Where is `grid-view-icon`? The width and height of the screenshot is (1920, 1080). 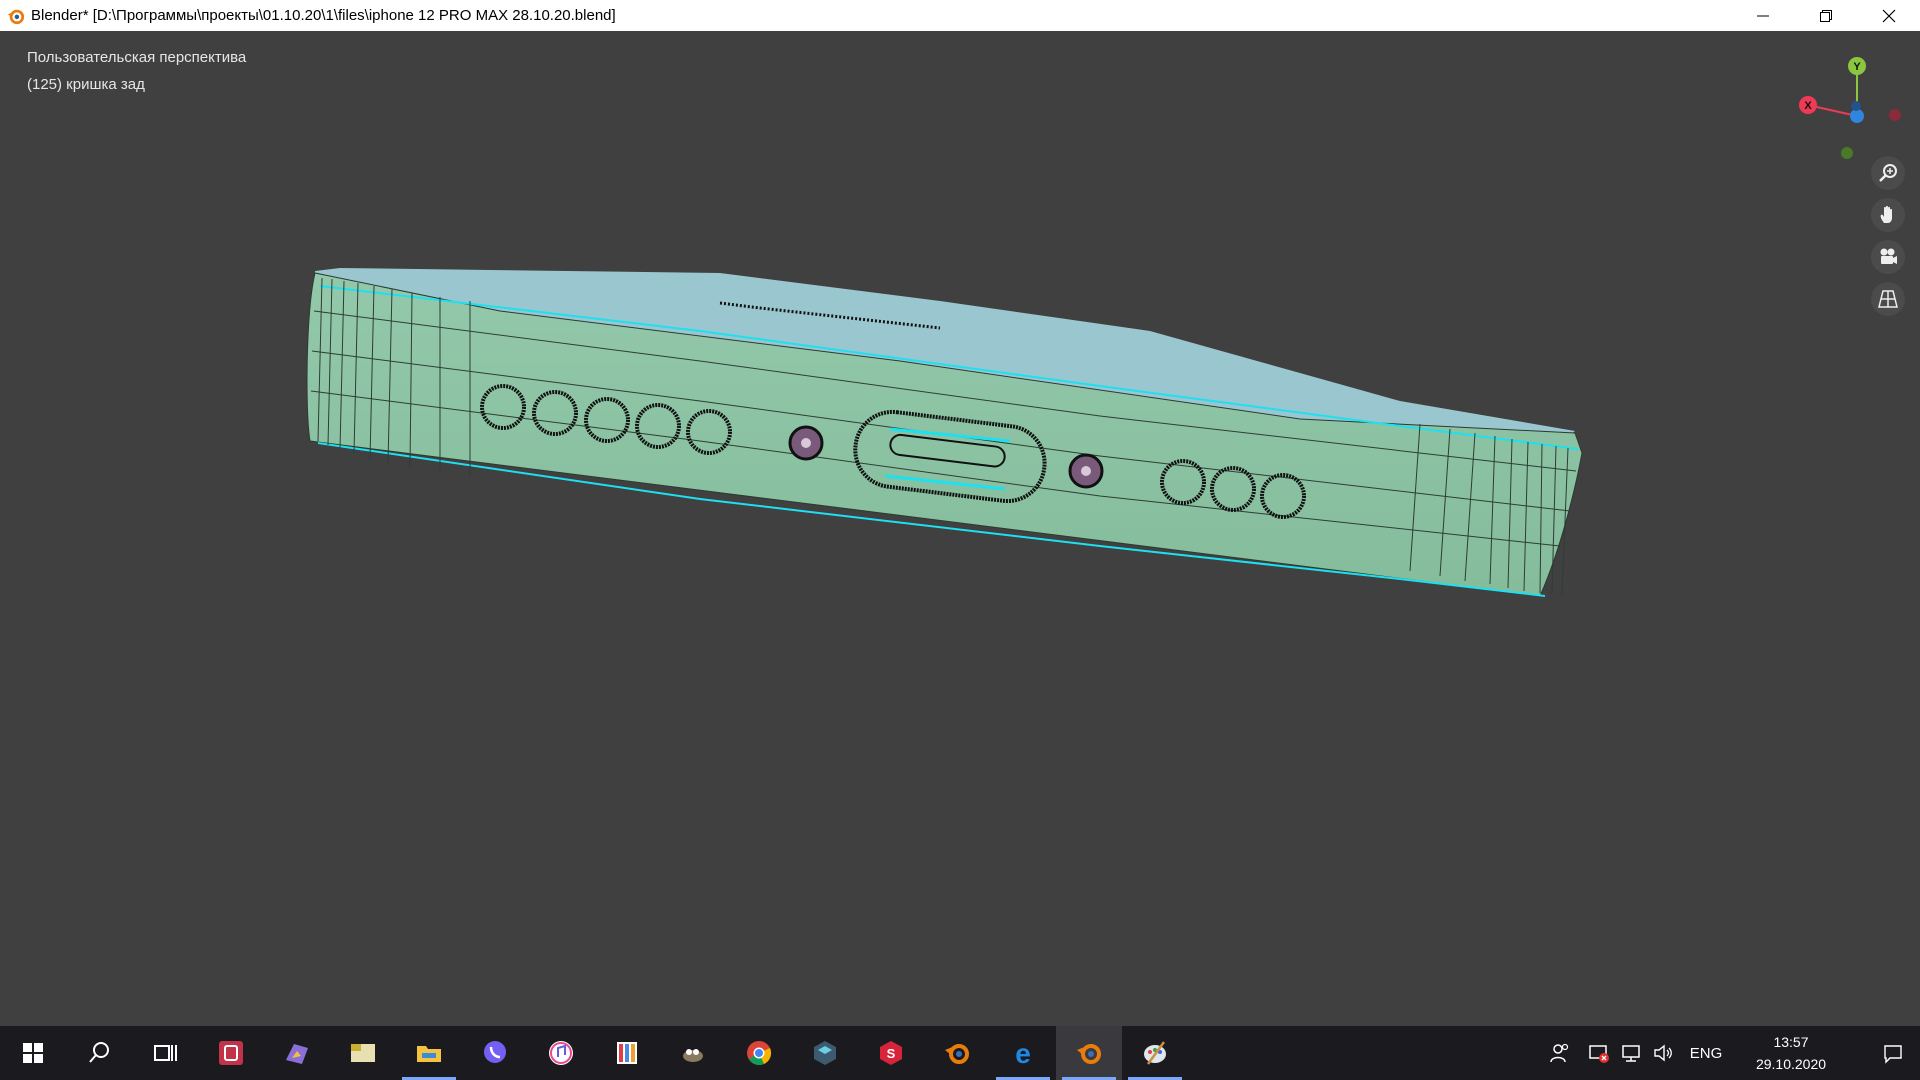 grid-view-icon is located at coordinates (1888, 299).